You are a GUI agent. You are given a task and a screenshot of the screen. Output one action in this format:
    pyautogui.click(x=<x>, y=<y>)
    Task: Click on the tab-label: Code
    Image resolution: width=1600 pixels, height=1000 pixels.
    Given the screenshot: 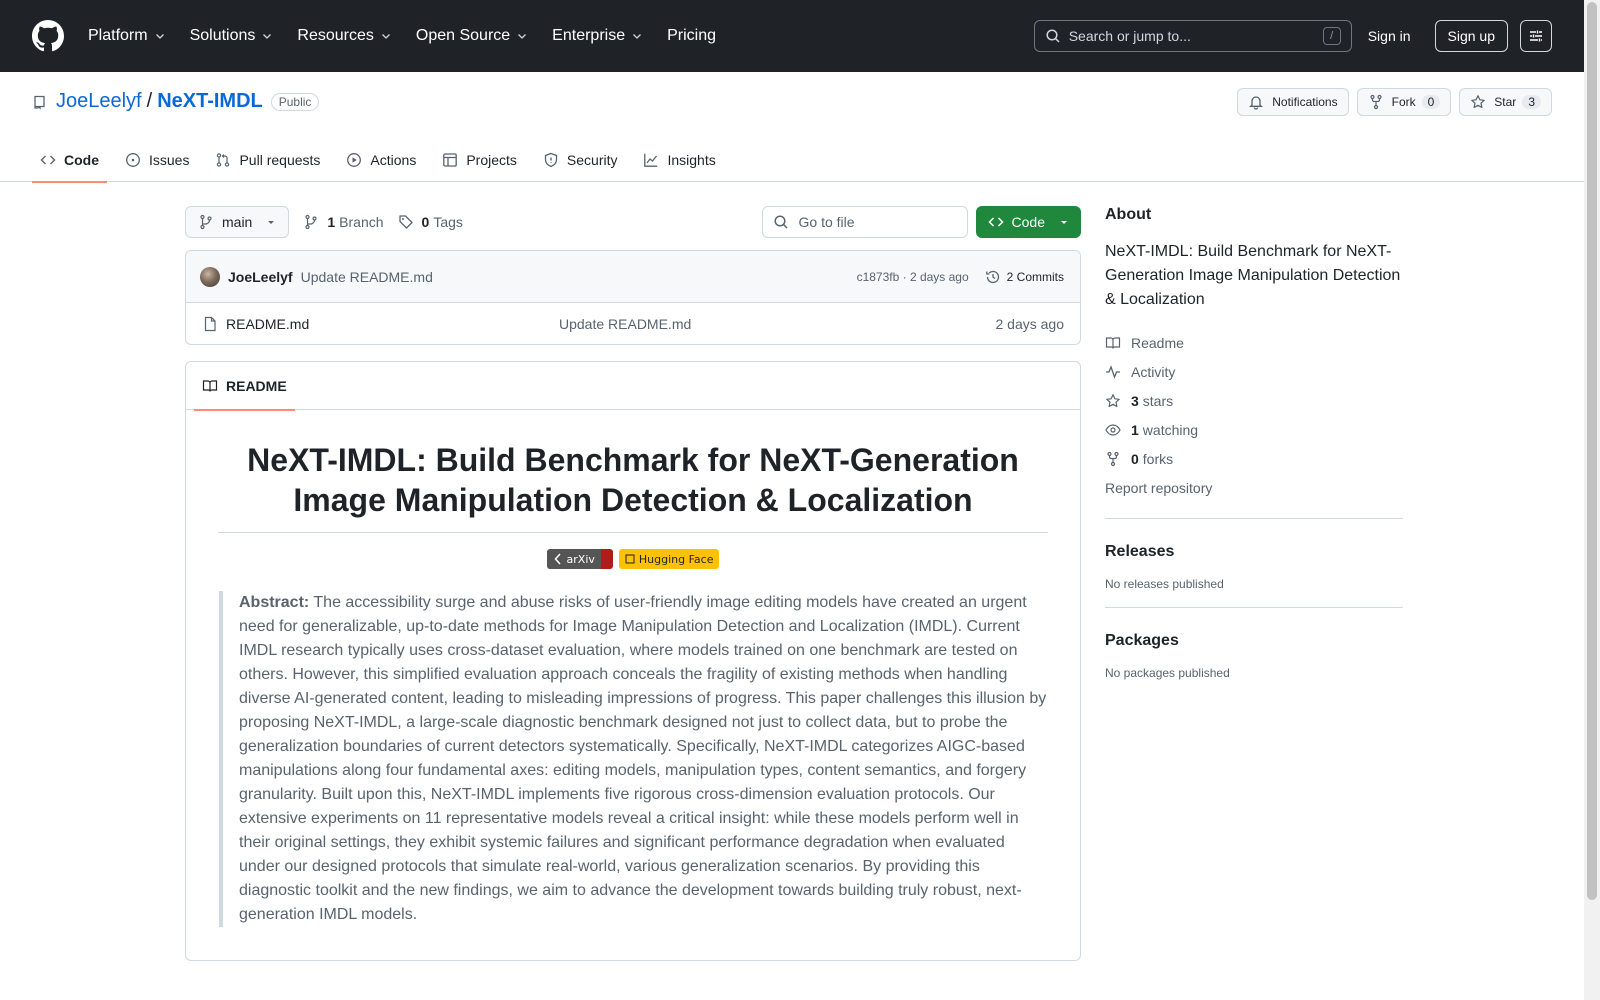 What is the action you would take?
    pyautogui.click(x=81, y=160)
    